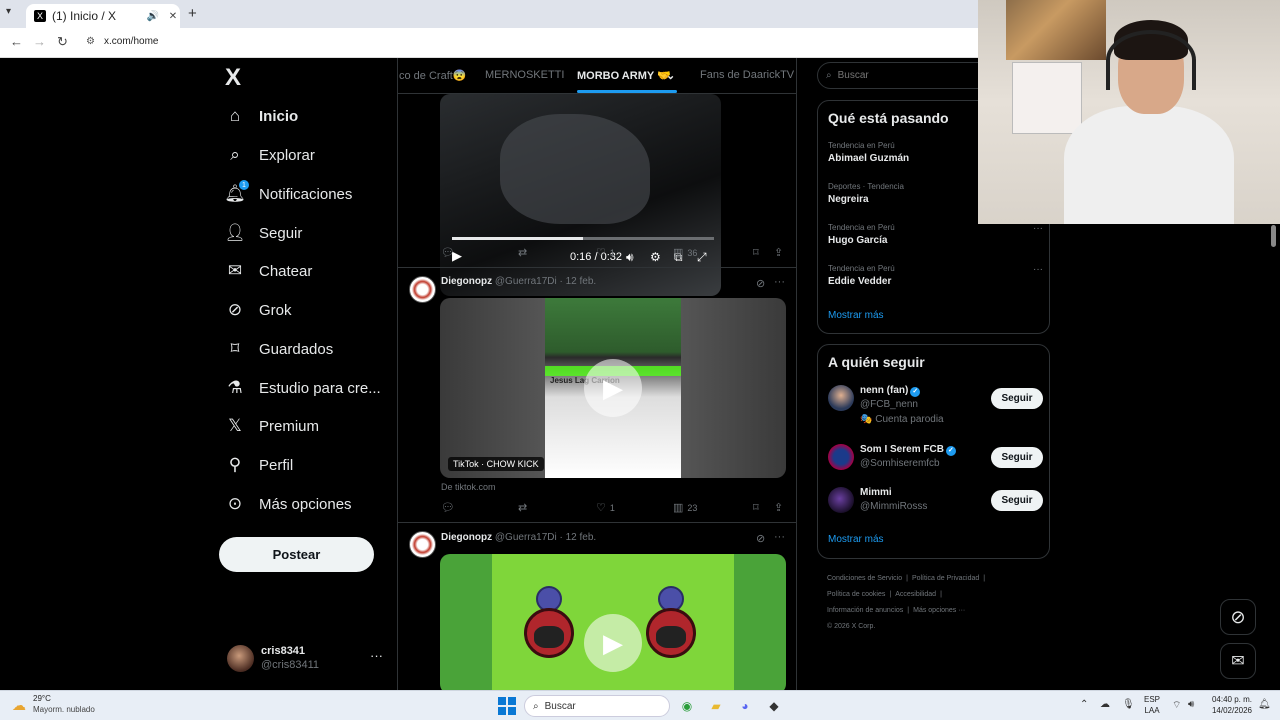 This screenshot has width=1280, height=720. What do you see at coordinates (597, 706) in the screenshot?
I see `taskbar-search: ⌕ Buscar` at bounding box center [597, 706].